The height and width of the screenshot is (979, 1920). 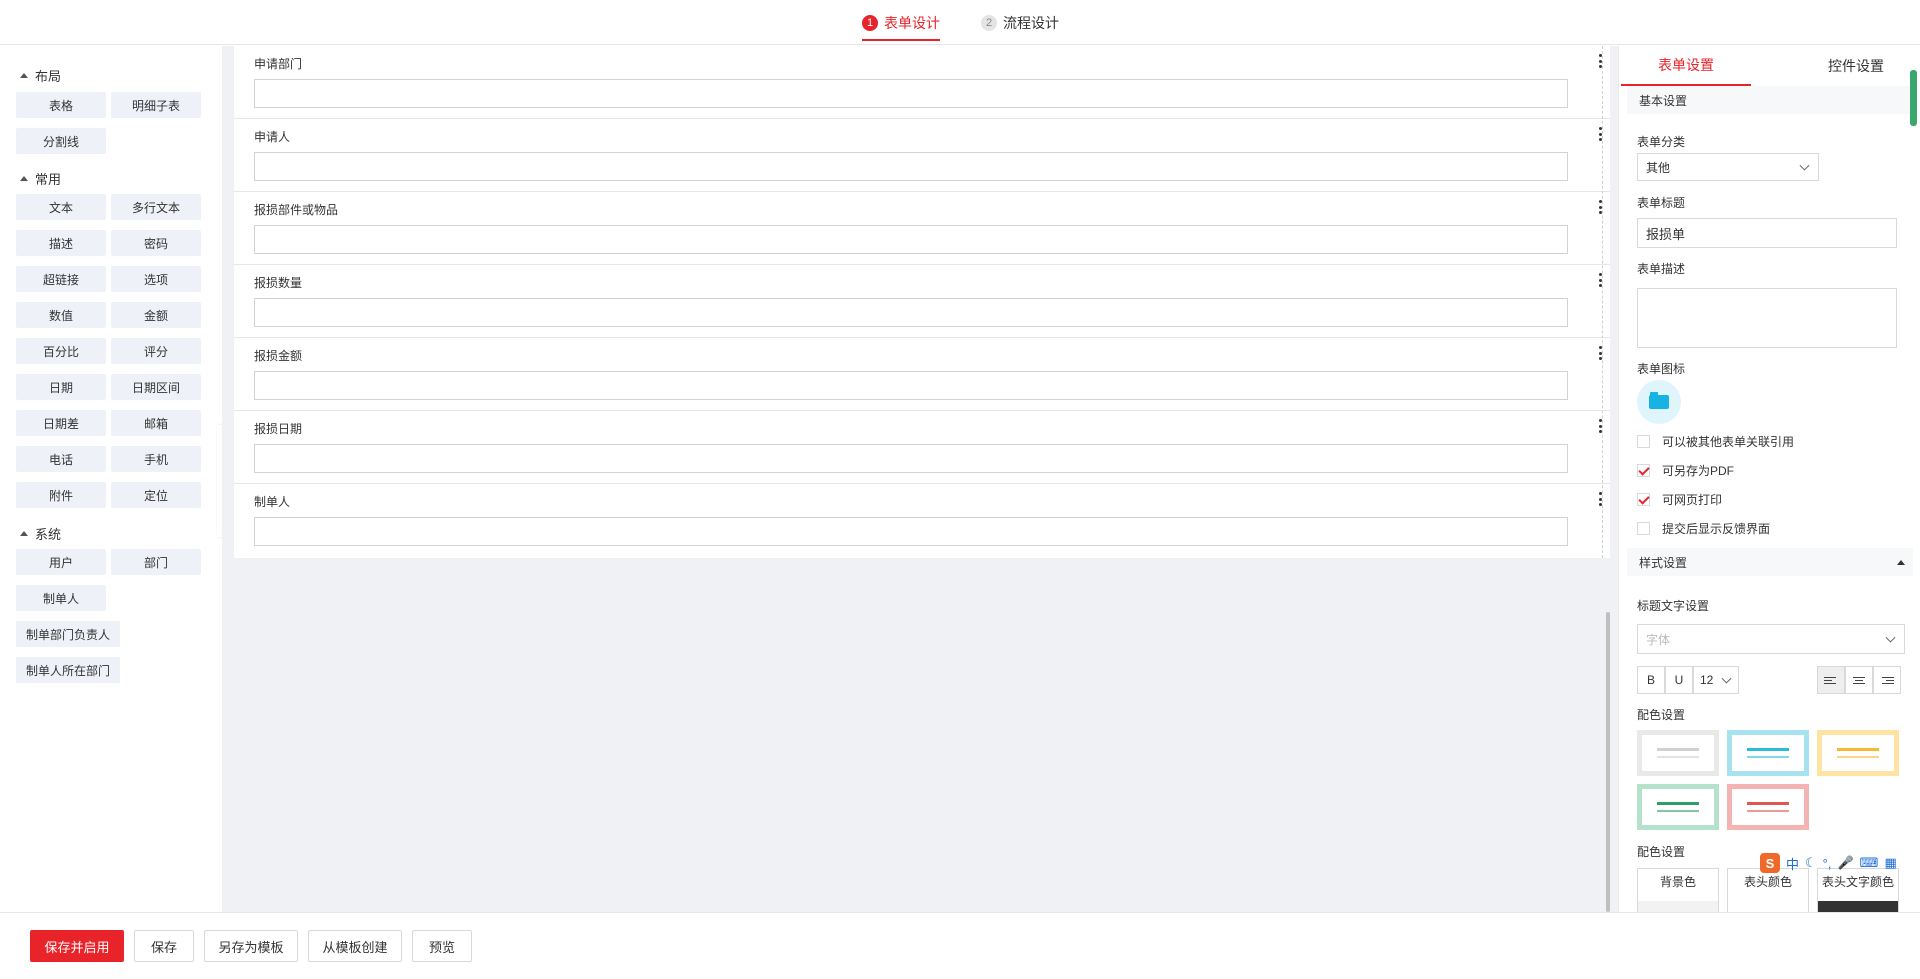 What do you see at coordinates (1685, 470) in the screenshot?
I see `check-save-pdf: 可另存为PDF` at bounding box center [1685, 470].